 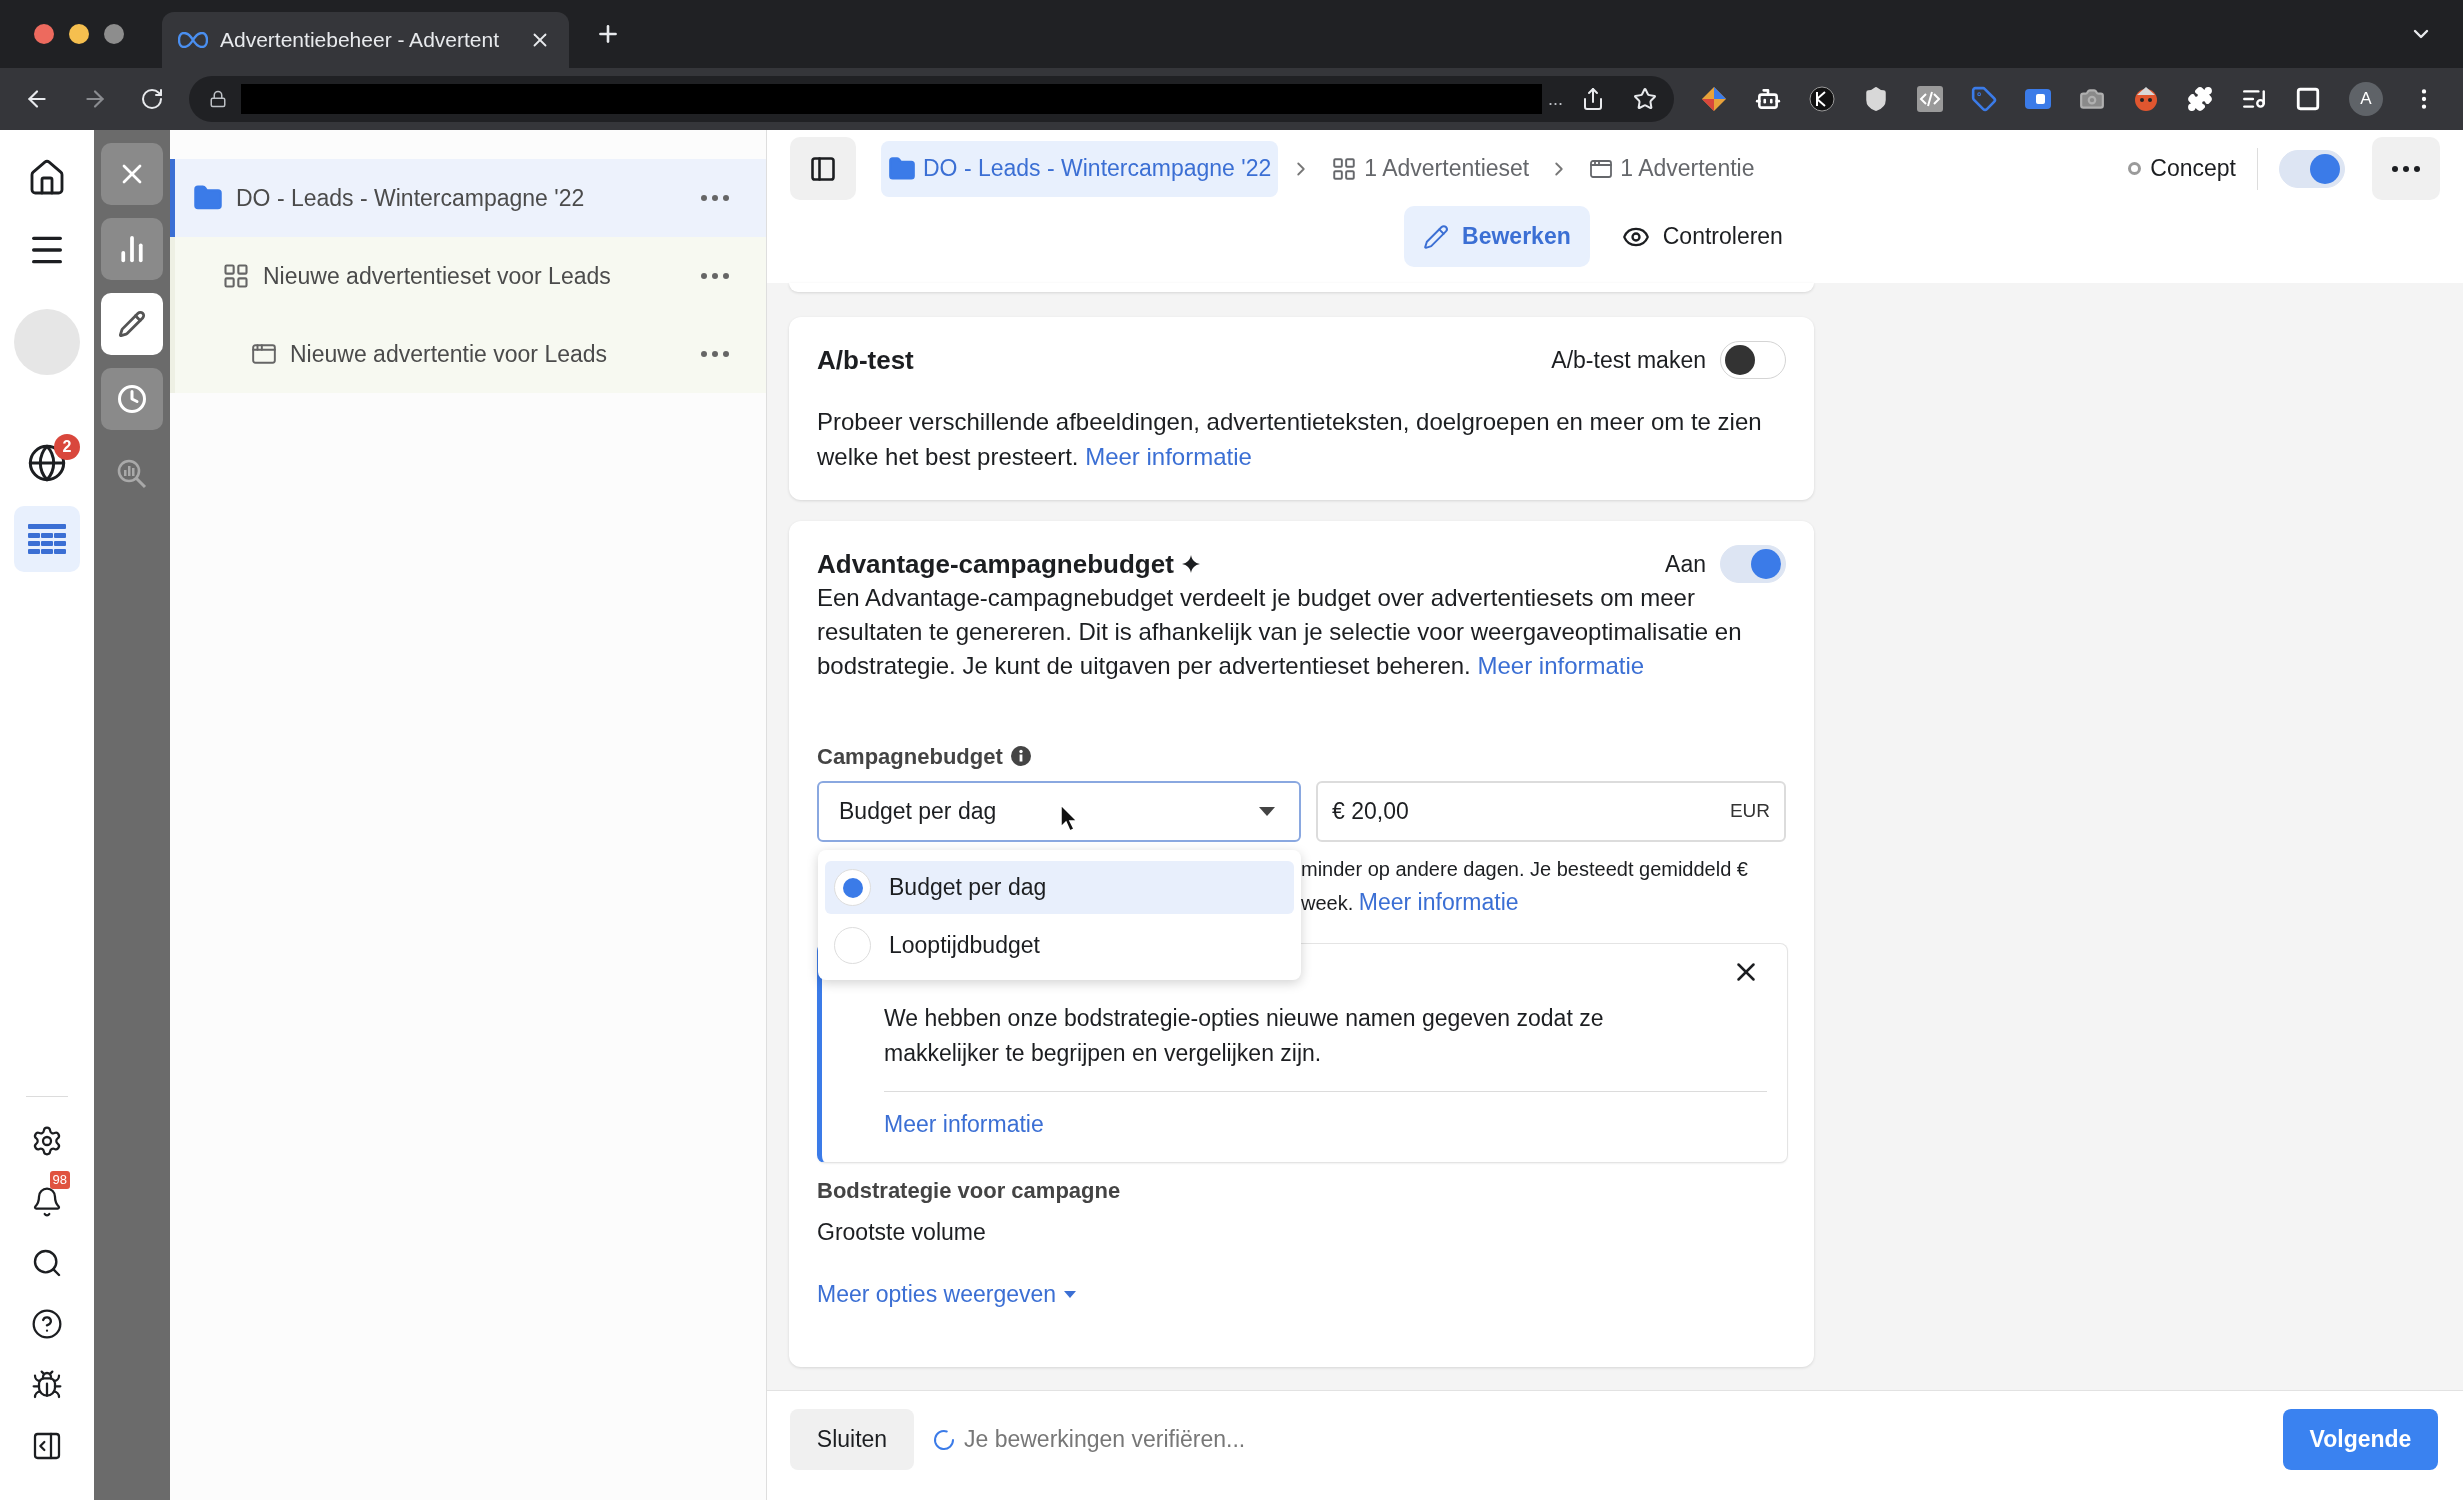 I want to click on card-title: A/b-test, so click(x=865, y=360).